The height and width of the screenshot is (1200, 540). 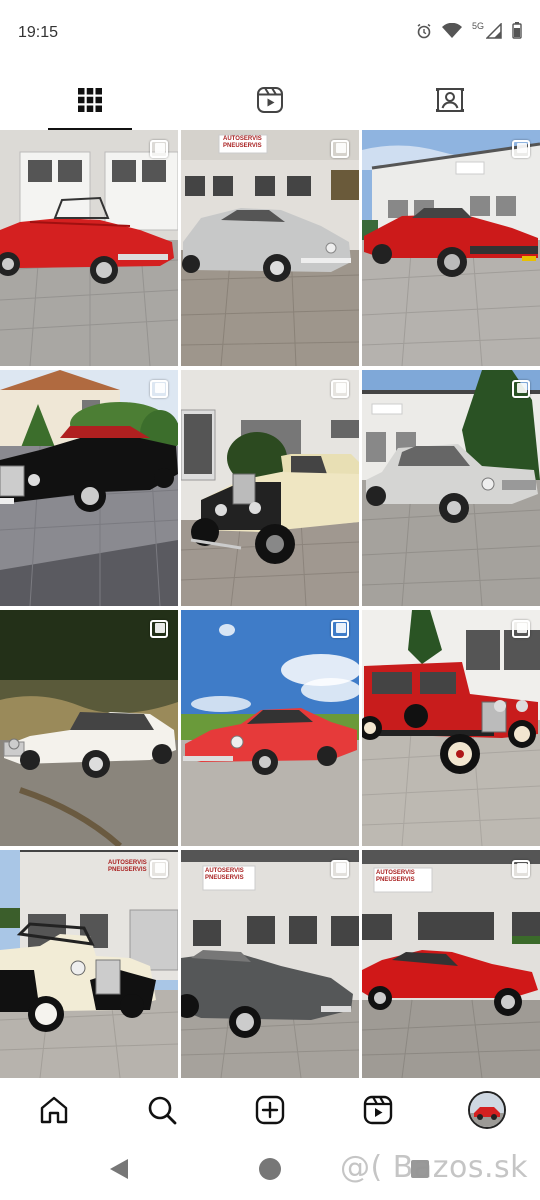 I want to click on nav-profile, so click(x=487, y=1110).